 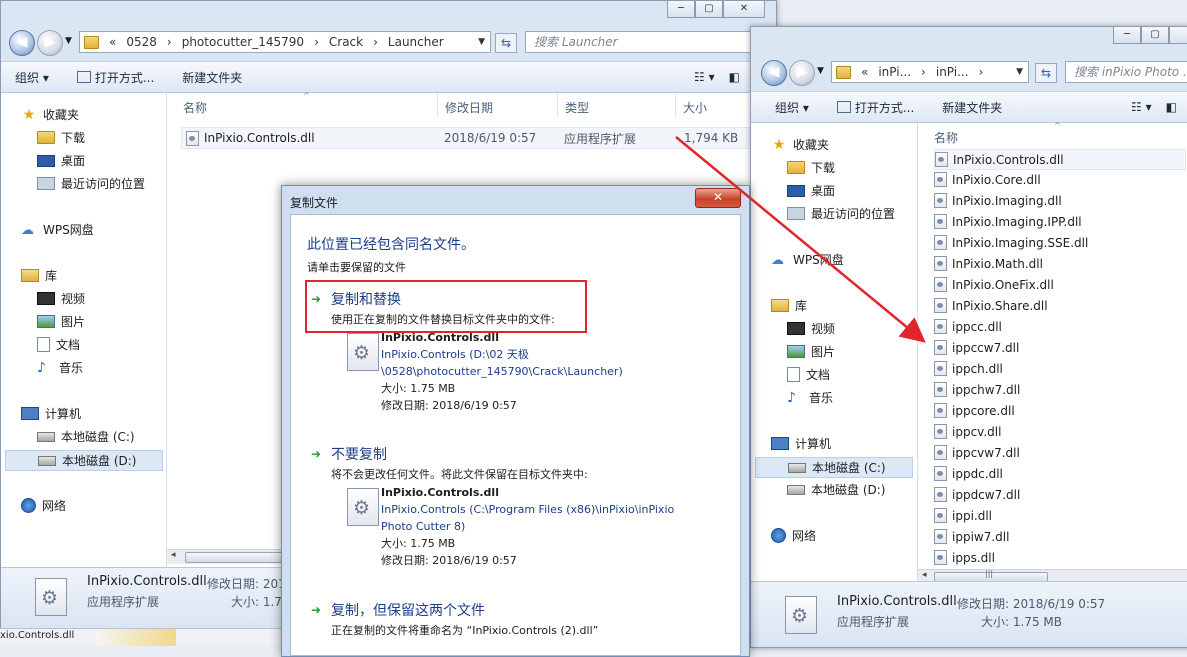 What do you see at coordinates (1059, 305) in the screenshot?
I see `list-item: InPixio.Share.dll` at bounding box center [1059, 305].